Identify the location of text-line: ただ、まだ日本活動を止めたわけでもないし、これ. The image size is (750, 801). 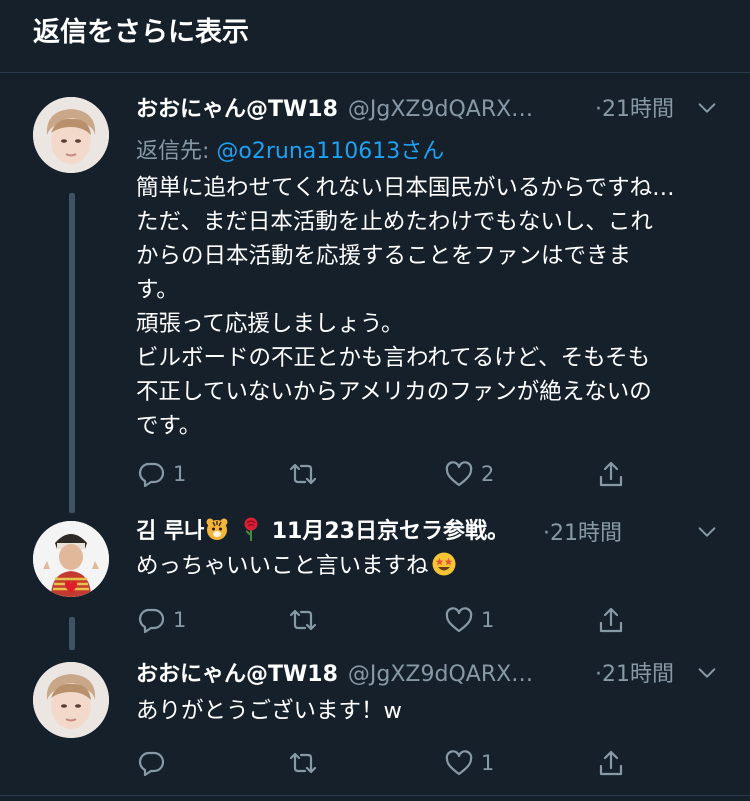
(394, 222).